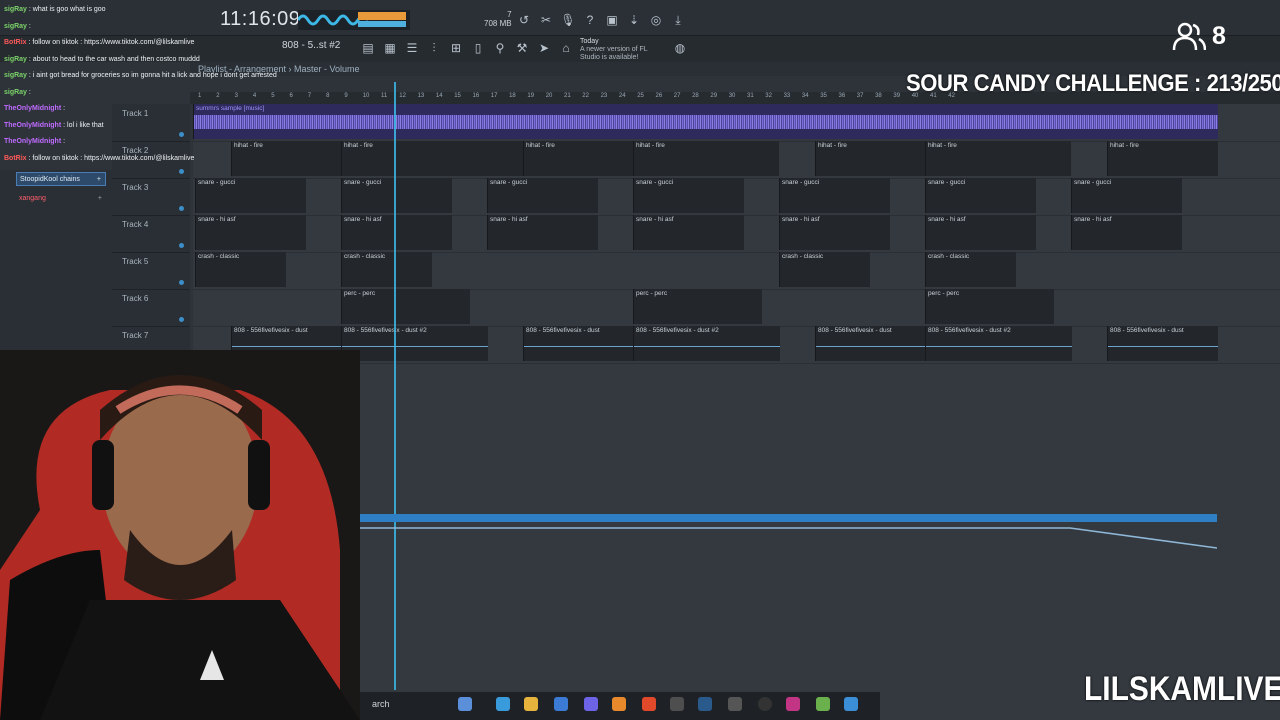 The width and height of the screenshot is (1280, 720). What do you see at coordinates (566, 48) in the screenshot?
I see `cart-icon: ⌂` at bounding box center [566, 48].